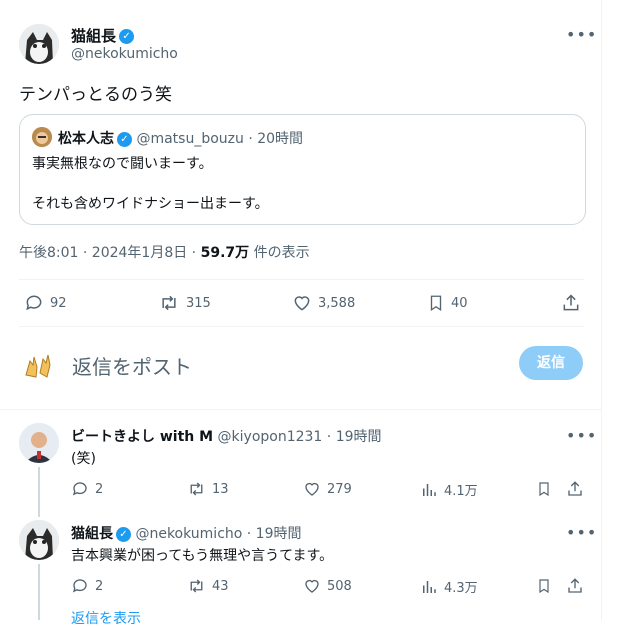 The height and width of the screenshot is (627, 634). What do you see at coordinates (189, 139) in the screenshot?
I see `quoted-handle: @matsu_bouzu` at bounding box center [189, 139].